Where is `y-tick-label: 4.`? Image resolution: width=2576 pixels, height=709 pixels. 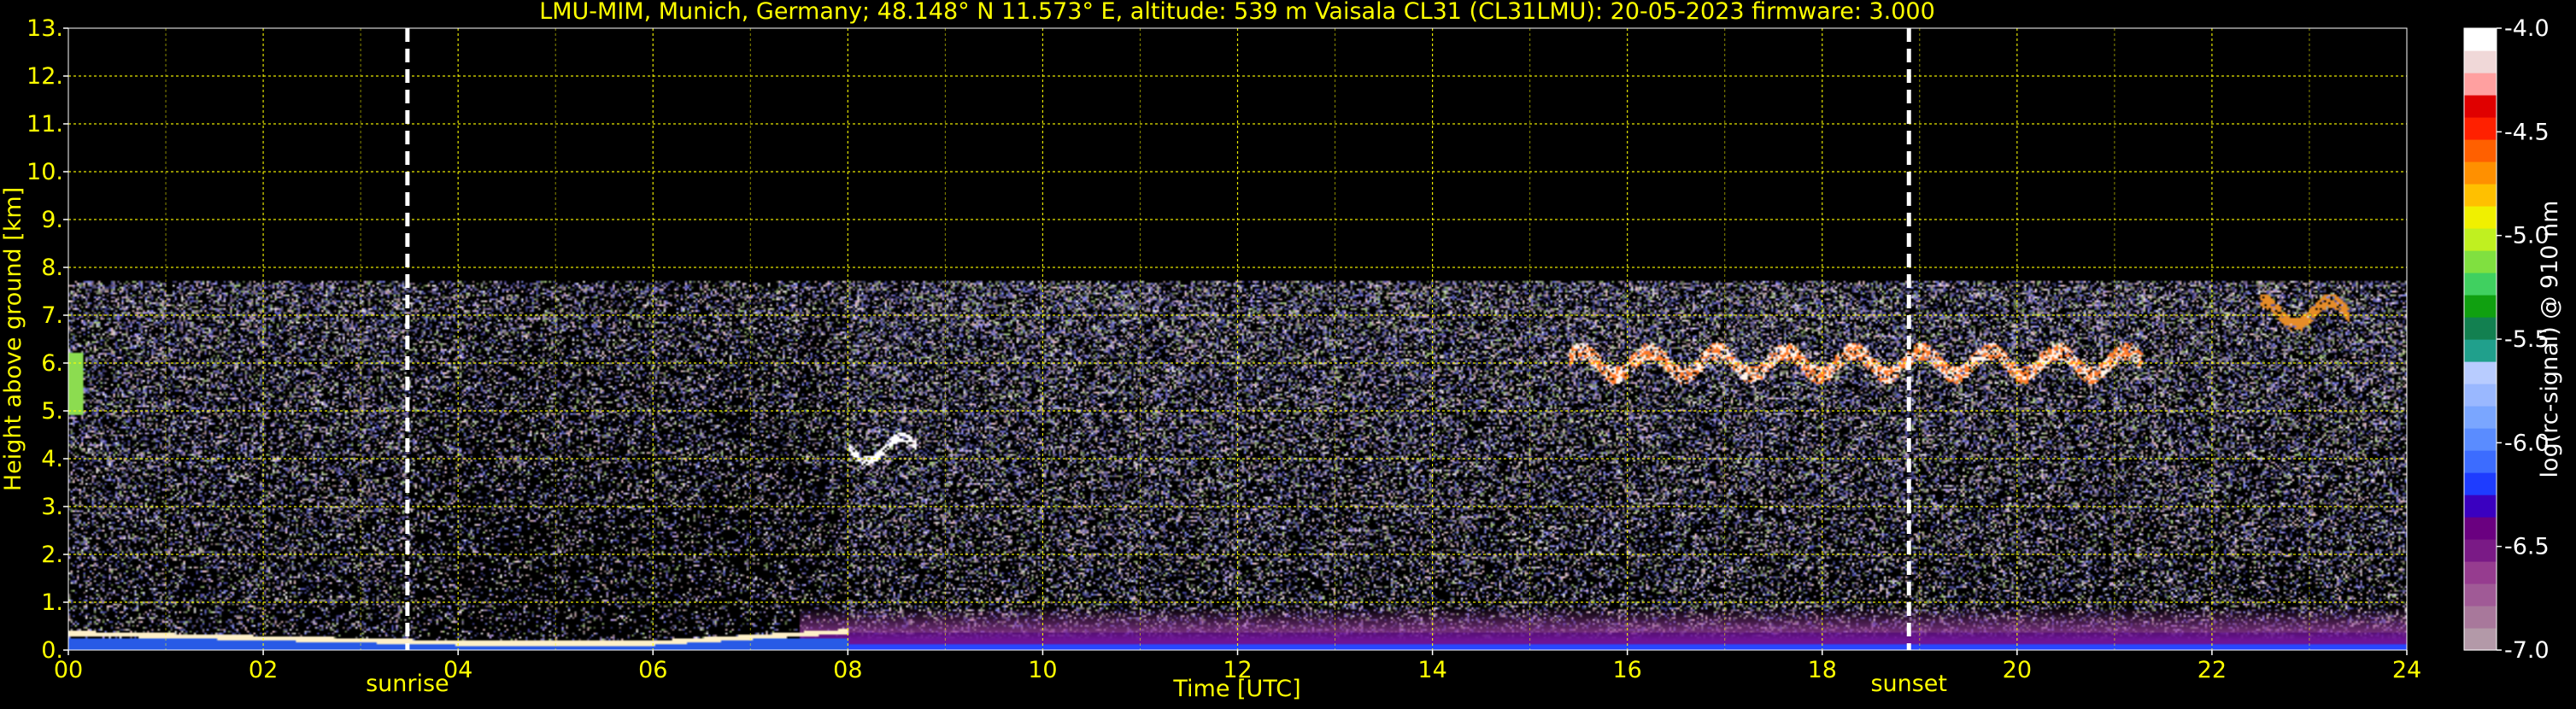 y-tick-label: 4. is located at coordinates (52, 459).